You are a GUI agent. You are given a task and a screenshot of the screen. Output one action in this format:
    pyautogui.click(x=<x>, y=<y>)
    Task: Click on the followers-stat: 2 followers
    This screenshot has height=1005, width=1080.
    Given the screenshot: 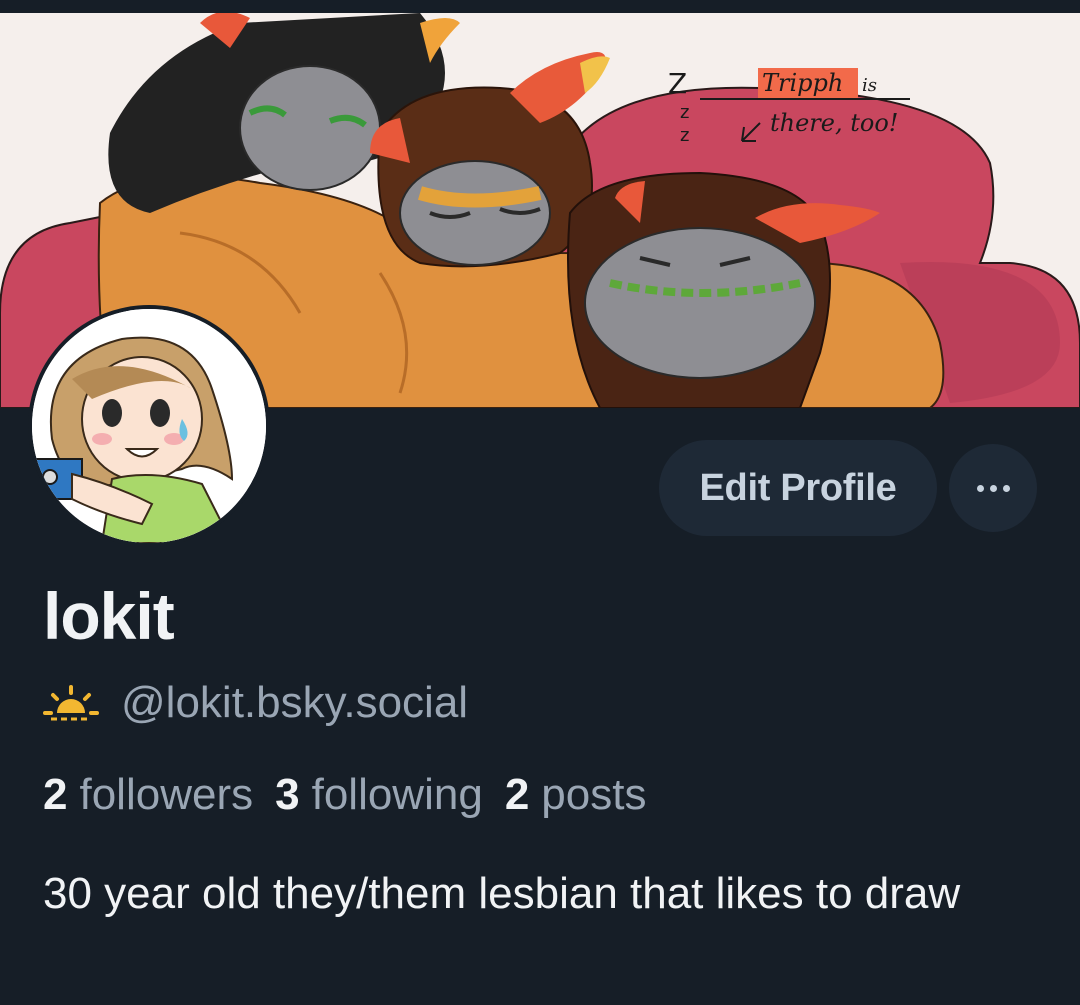 What is the action you would take?
    pyautogui.click(x=148, y=795)
    